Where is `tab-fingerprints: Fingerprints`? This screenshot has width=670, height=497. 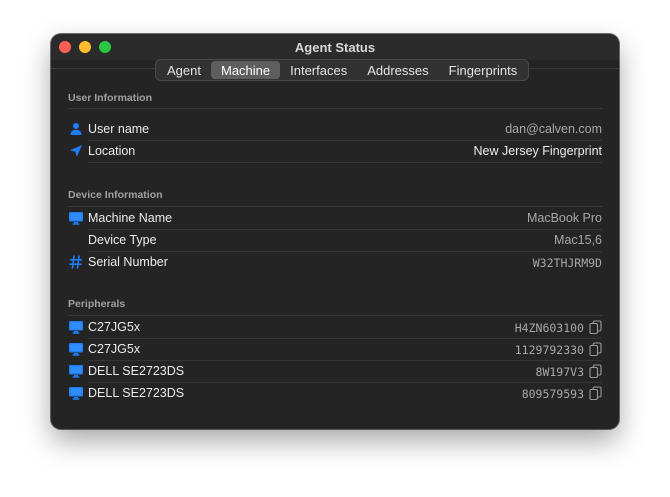
tab-fingerprints: Fingerprints is located at coordinates (483, 70).